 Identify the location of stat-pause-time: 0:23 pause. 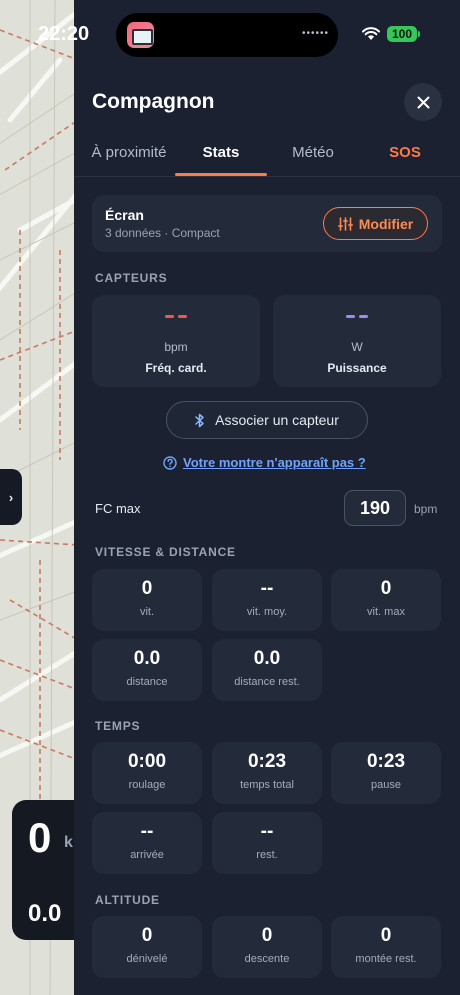
(386, 773).